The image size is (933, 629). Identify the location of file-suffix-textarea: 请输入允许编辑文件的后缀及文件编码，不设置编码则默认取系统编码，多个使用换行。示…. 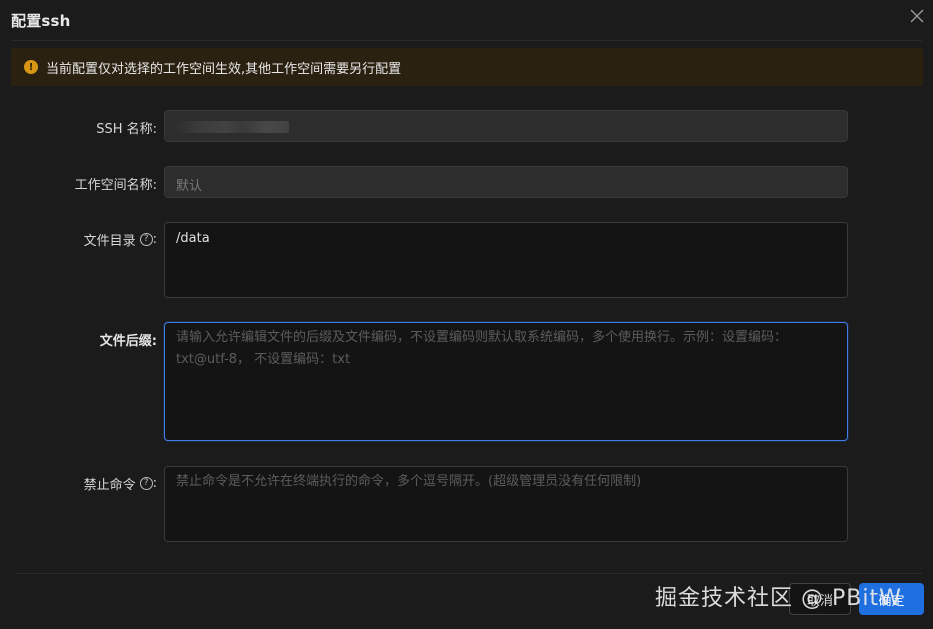
(506, 381).